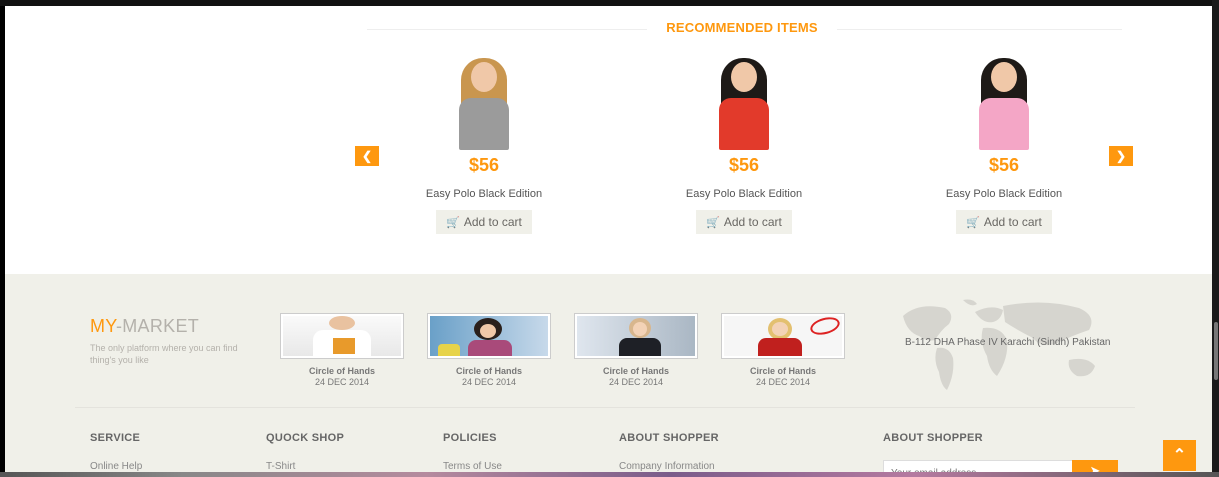 The image size is (1219, 477). I want to click on taskbar-strip, so click(609, 474).